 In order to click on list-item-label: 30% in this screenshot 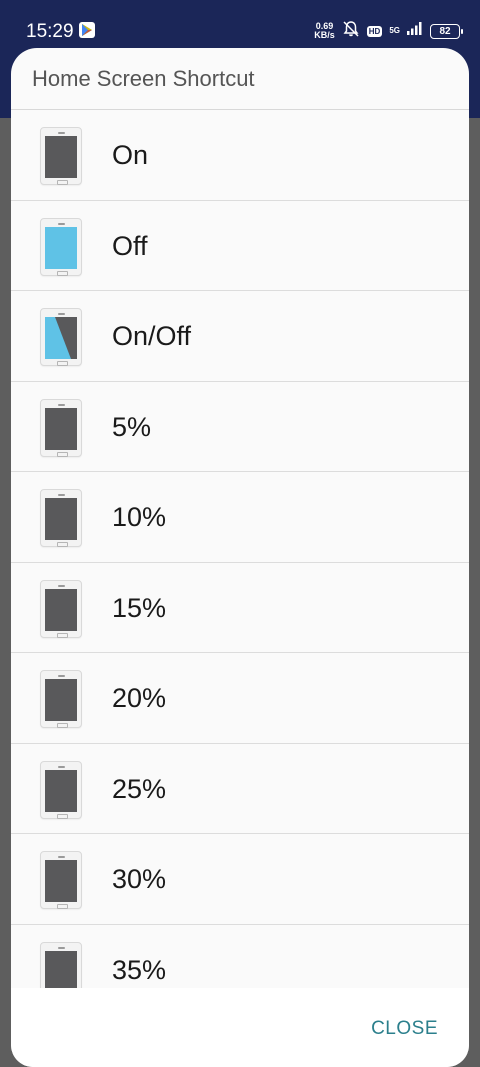, I will do `click(139, 879)`.